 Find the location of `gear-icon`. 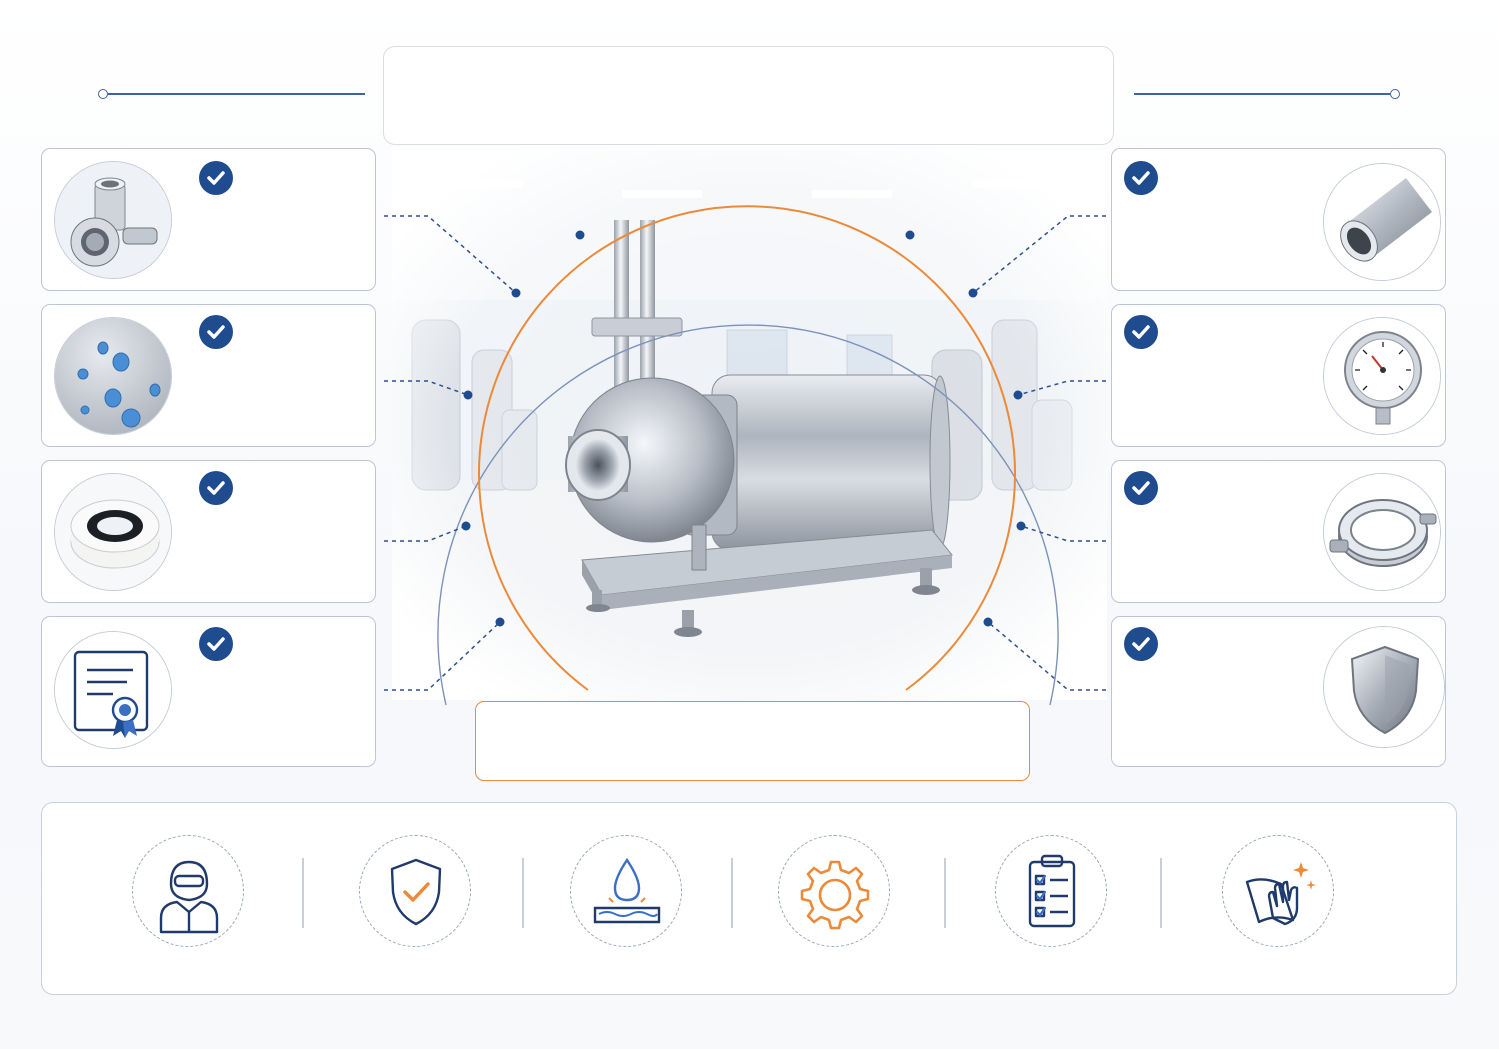

gear-icon is located at coordinates (834, 891).